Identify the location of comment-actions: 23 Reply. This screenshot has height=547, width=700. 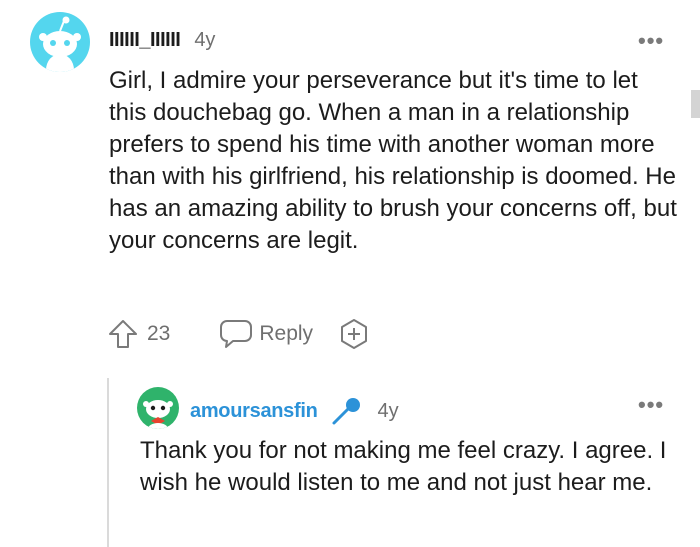
(238, 334).